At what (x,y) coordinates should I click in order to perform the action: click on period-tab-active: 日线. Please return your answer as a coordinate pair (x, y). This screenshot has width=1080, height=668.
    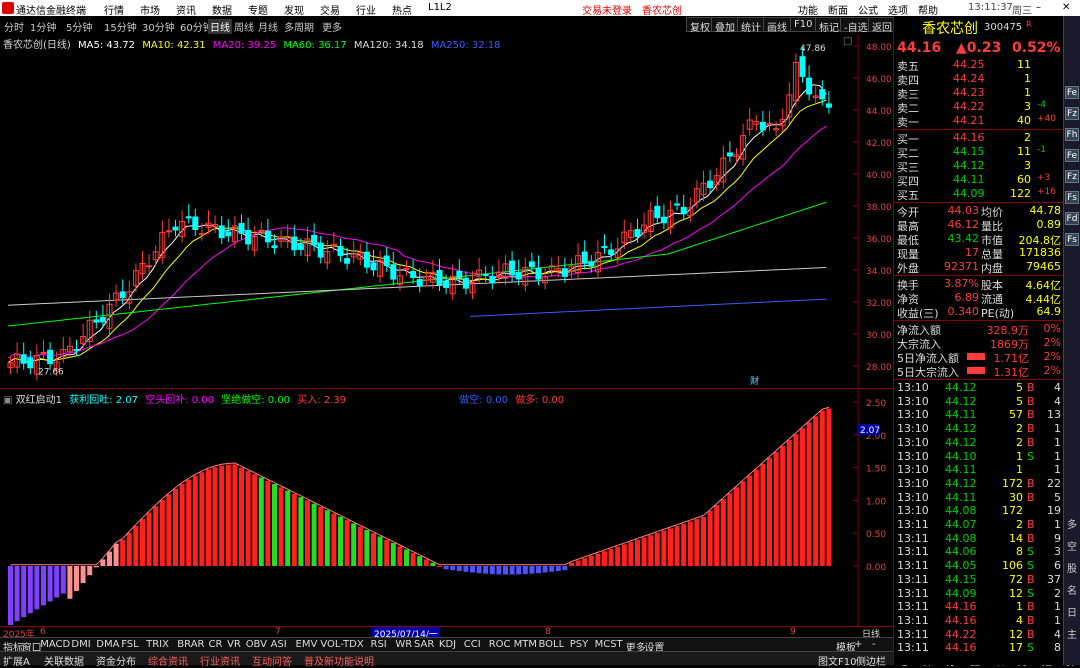
    Looking at the image, I should click on (220, 26).